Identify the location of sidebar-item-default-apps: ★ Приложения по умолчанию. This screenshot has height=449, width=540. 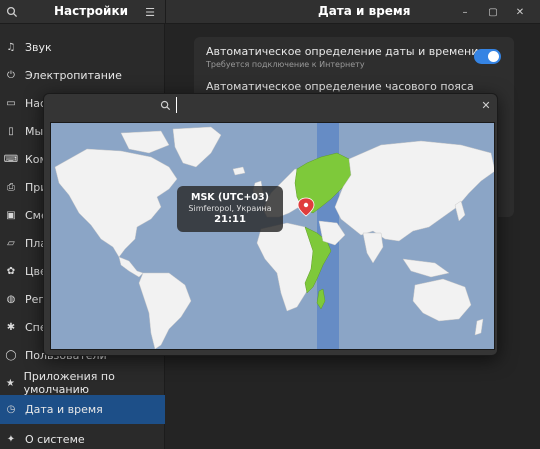
(82, 383).